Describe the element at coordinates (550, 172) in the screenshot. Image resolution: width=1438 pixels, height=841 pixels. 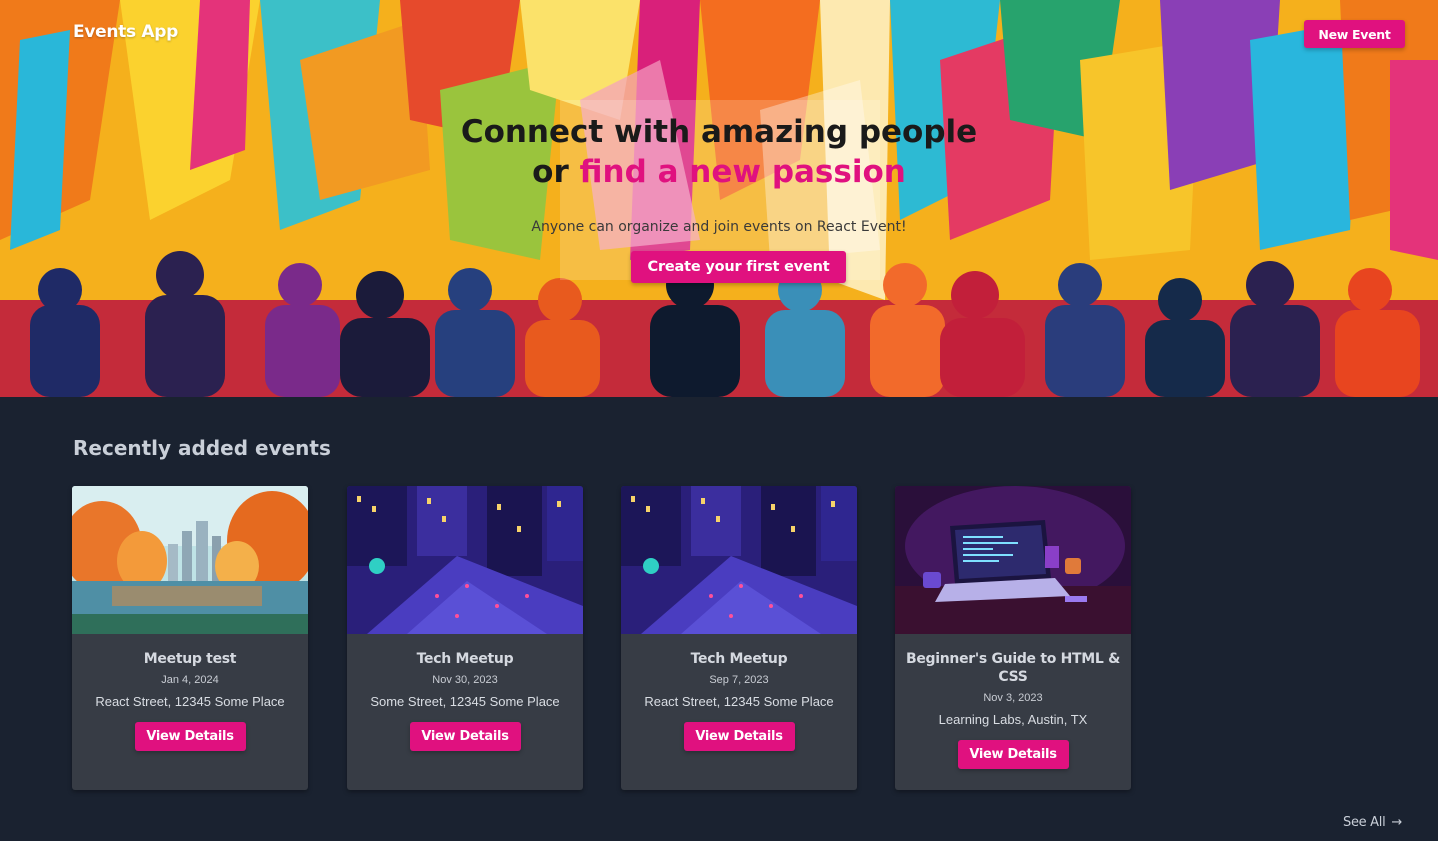
I see `hero-title-prefix: or` at that location.